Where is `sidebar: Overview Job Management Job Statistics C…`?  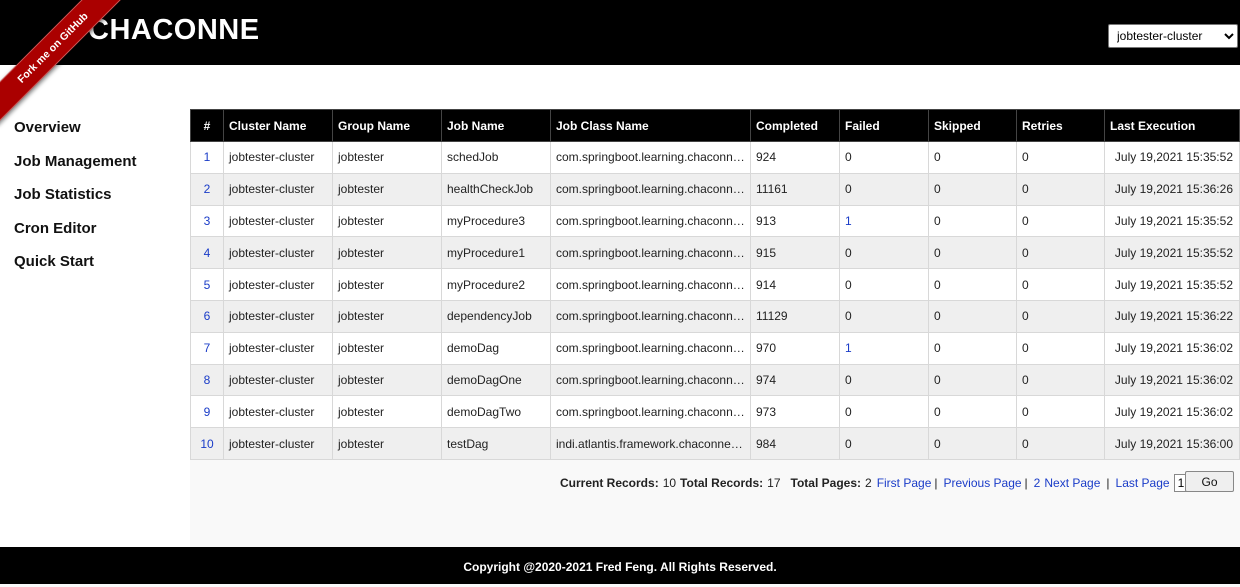 sidebar: Overview Job Management Job Statistics C… is located at coordinates (95, 306).